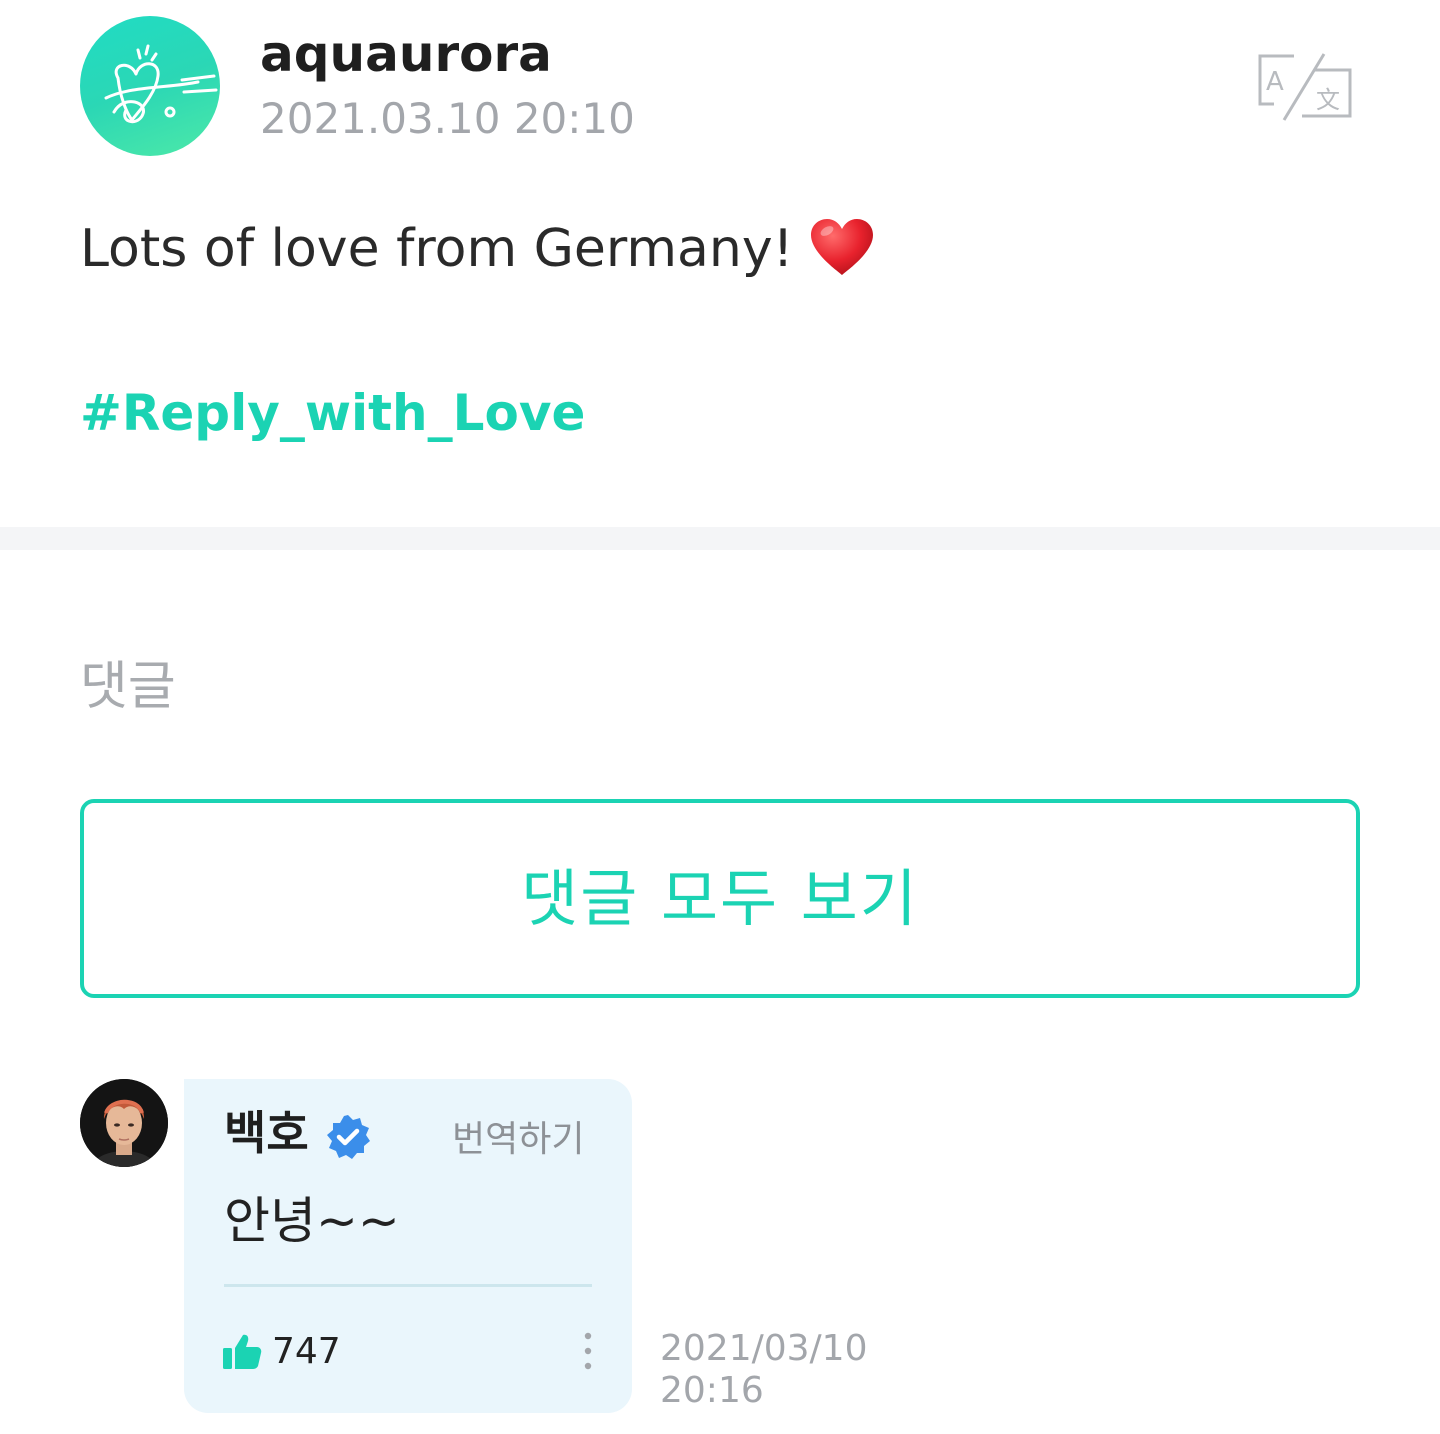  What do you see at coordinates (124, 1123) in the screenshot?
I see `artist-avatar` at bounding box center [124, 1123].